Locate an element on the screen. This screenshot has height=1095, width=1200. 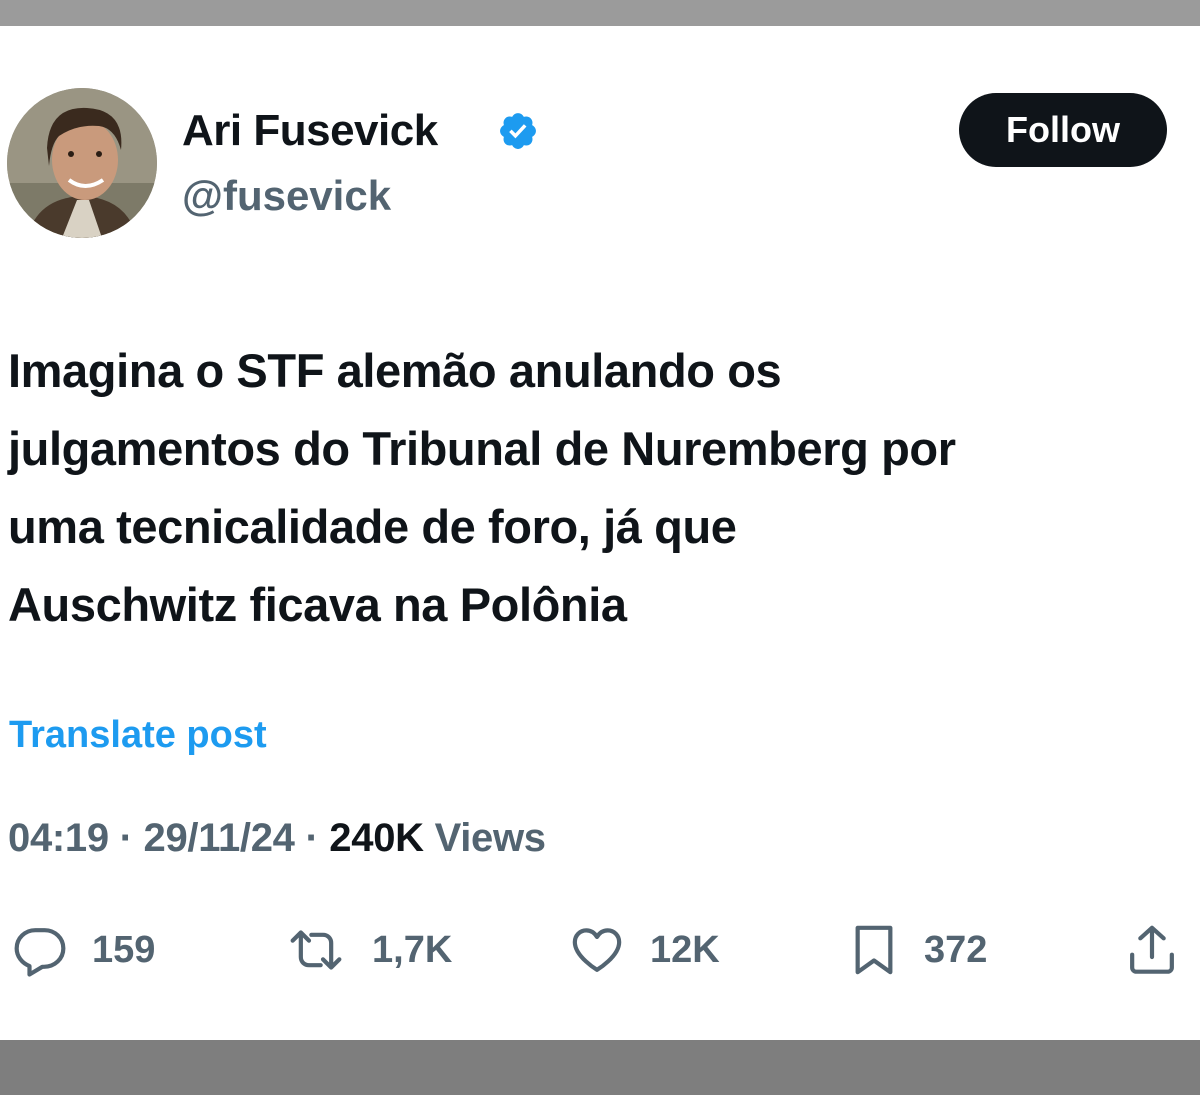
share-button is located at coordinates (1152, 950).